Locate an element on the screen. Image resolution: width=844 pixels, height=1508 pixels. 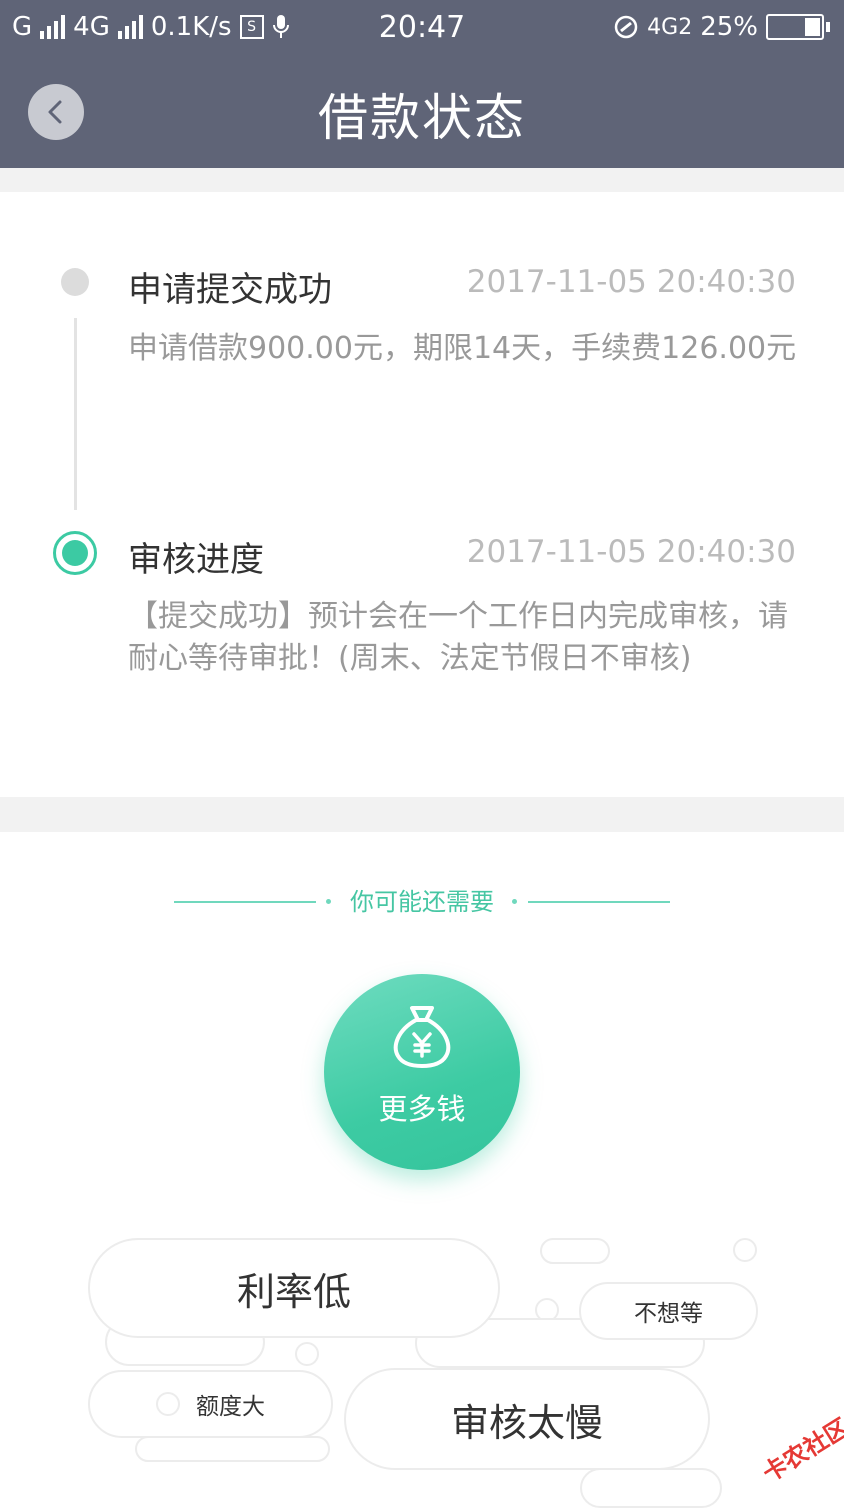
tag-high-limit: 额度大 is located at coordinates (210, 1404).